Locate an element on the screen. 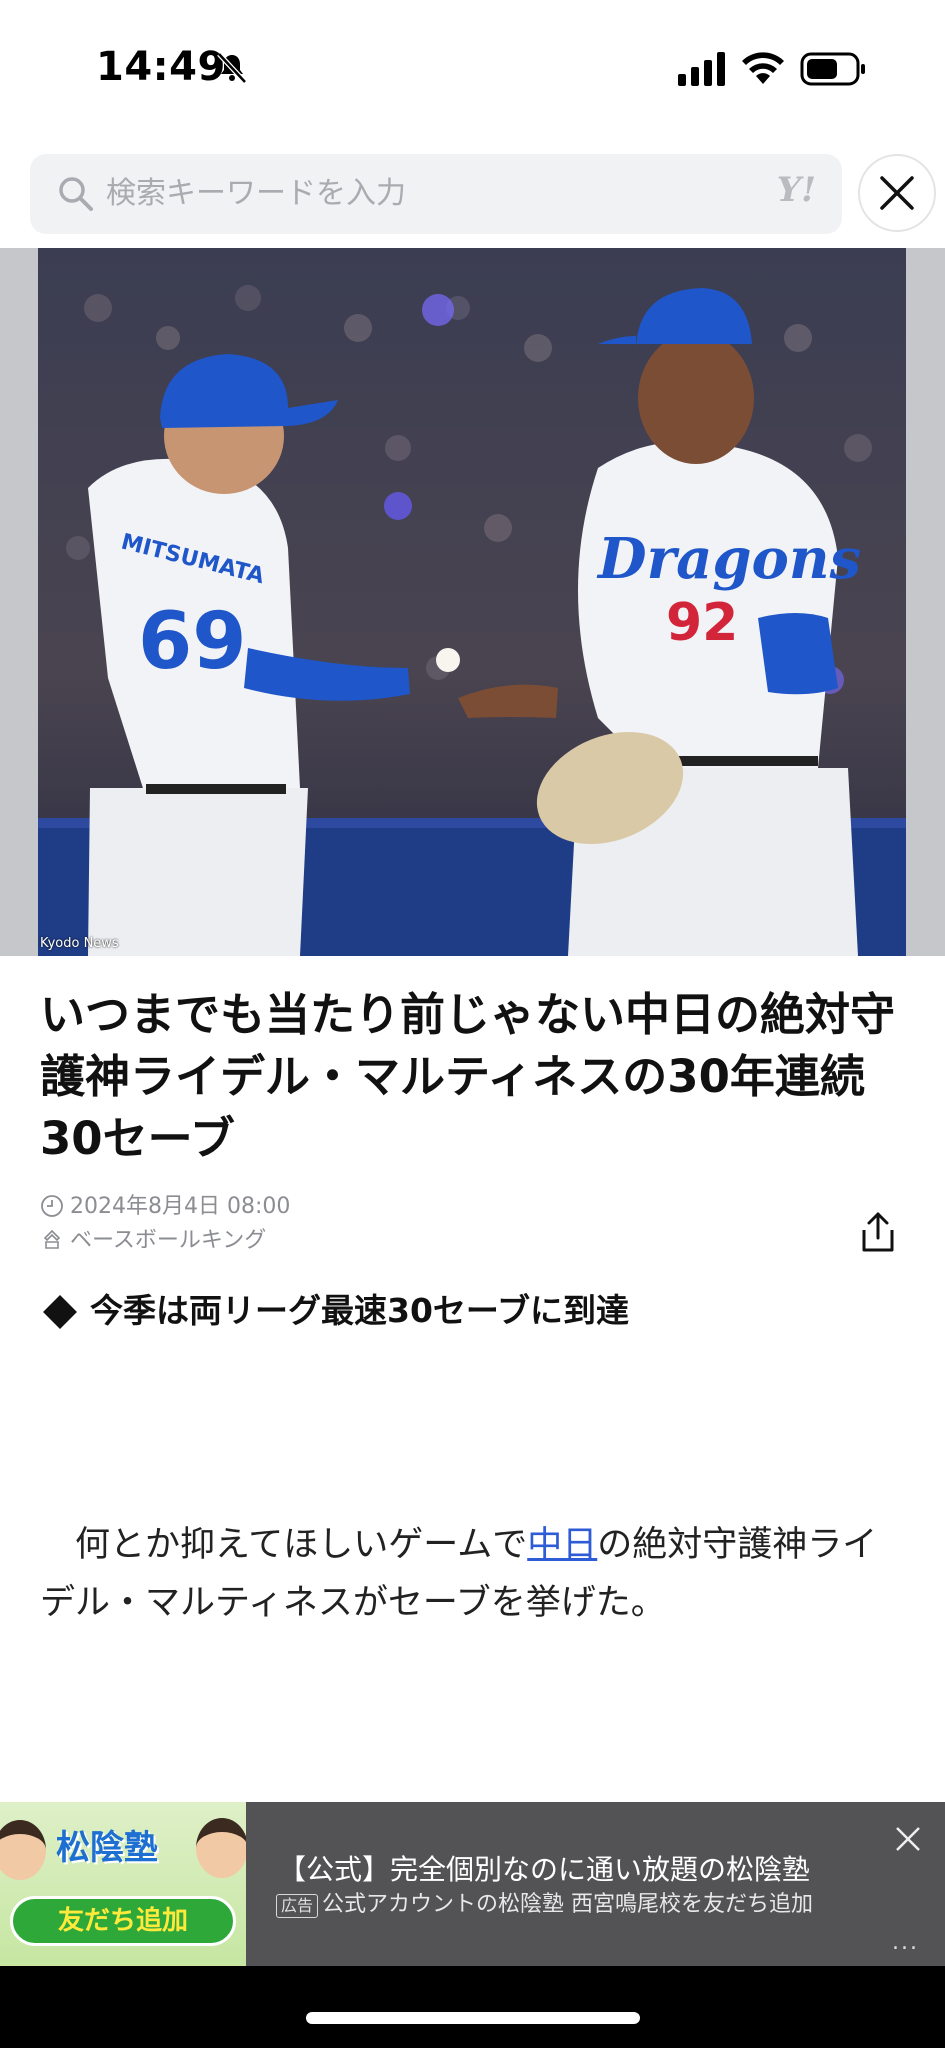 The width and height of the screenshot is (945, 2048). body-text-lead: 何とか抑えてほしいゲームで is located at coordinates (301, 1545).